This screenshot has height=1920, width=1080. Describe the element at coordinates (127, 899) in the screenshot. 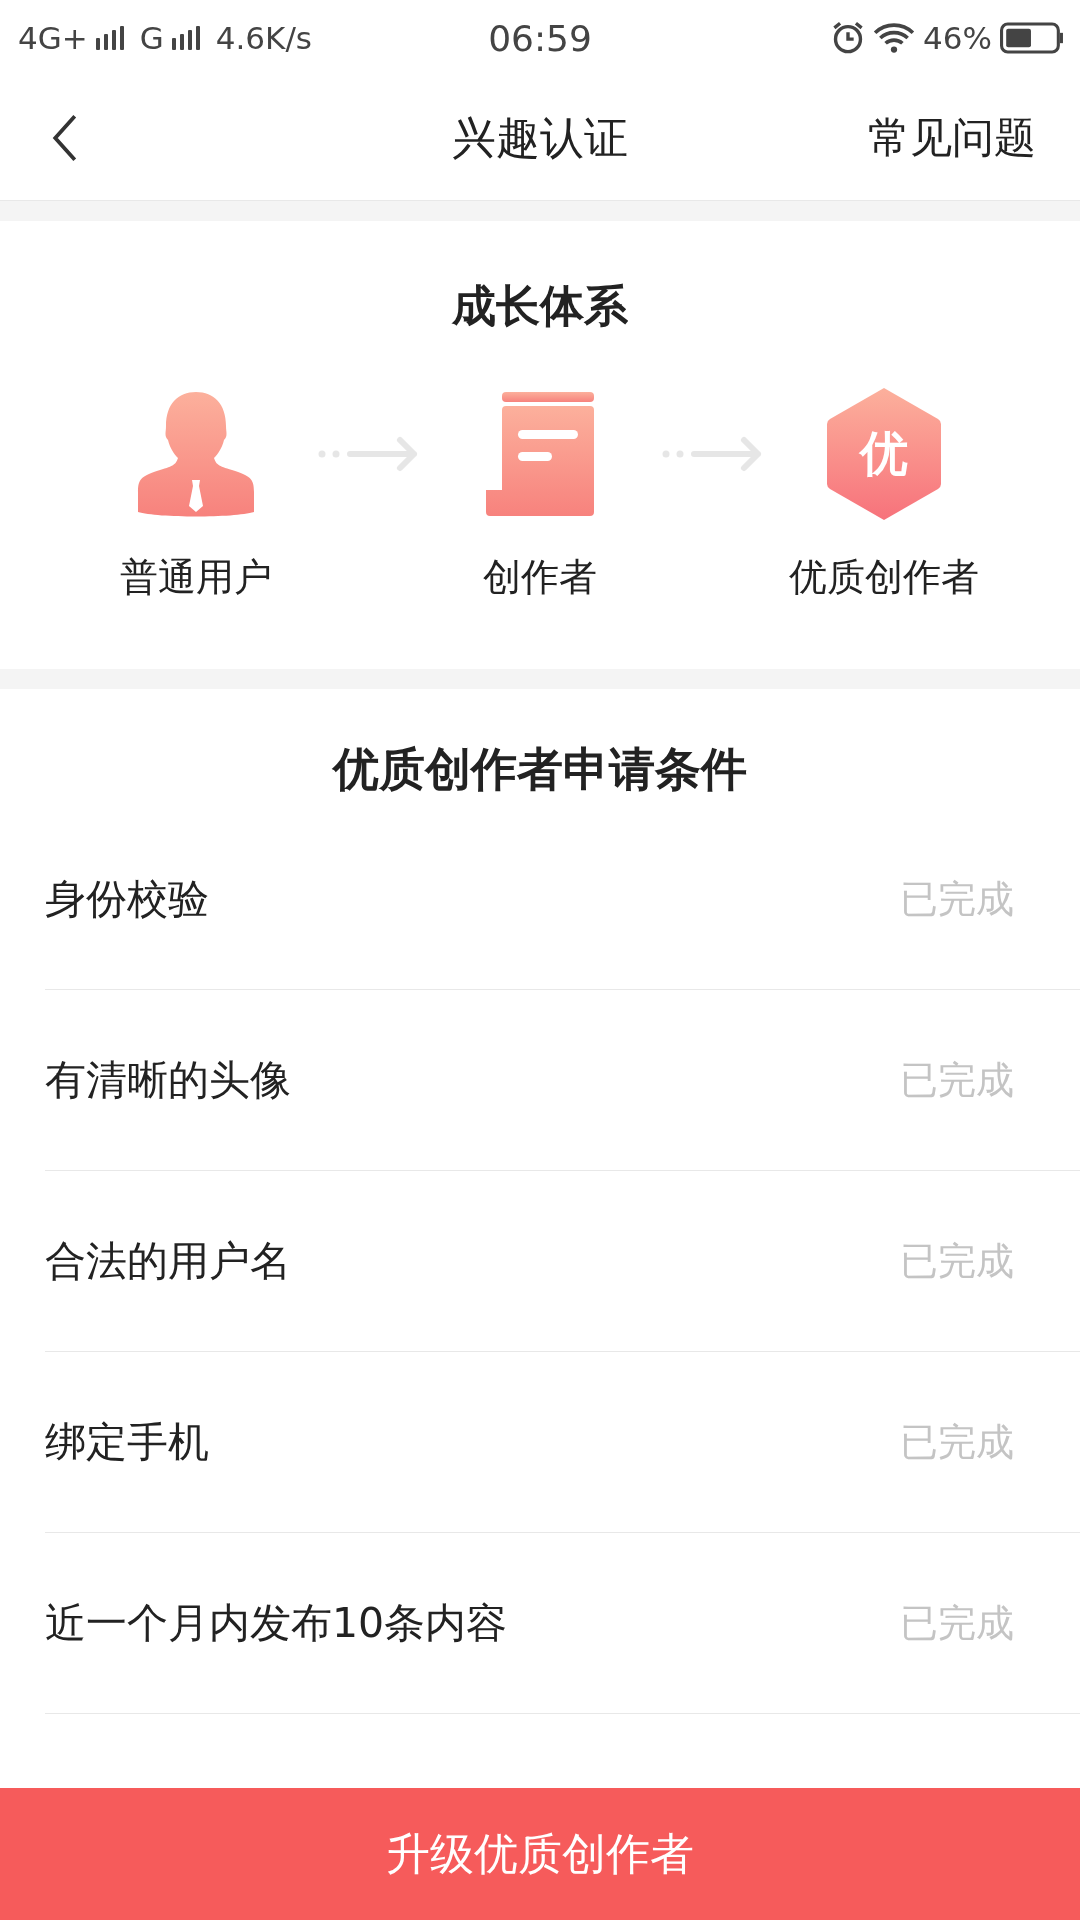

I see `condition-label: 身份校验` at that location.